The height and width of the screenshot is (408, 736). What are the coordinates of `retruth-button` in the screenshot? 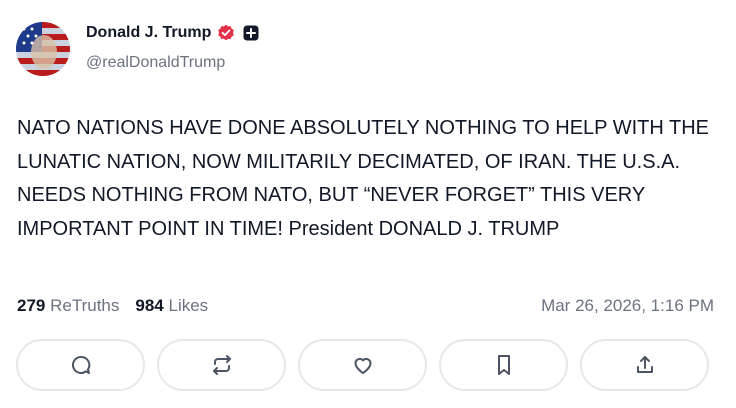 It's located at (221, 365).